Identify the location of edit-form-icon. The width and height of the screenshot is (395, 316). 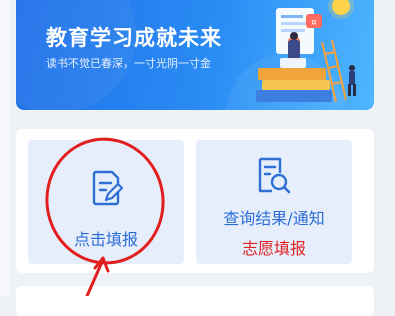
(108, 188).